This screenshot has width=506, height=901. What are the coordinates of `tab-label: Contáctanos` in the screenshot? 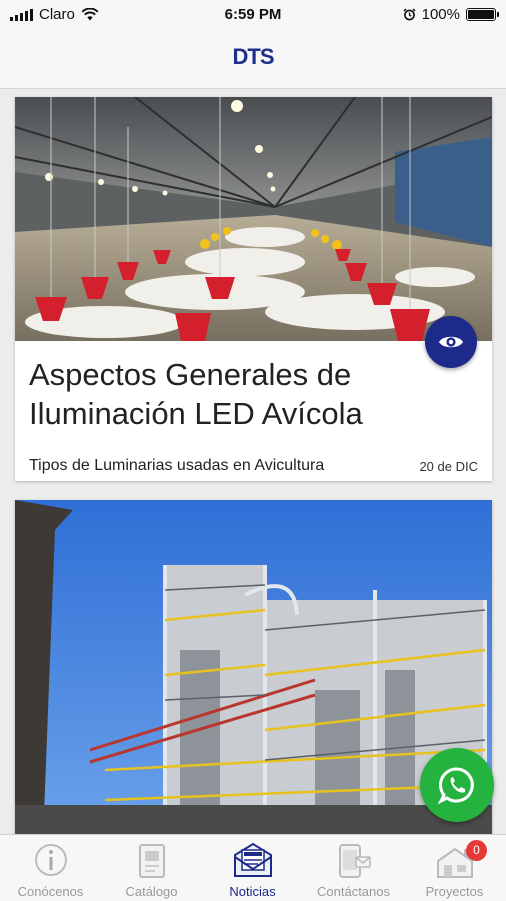 It's located at (353, 891).